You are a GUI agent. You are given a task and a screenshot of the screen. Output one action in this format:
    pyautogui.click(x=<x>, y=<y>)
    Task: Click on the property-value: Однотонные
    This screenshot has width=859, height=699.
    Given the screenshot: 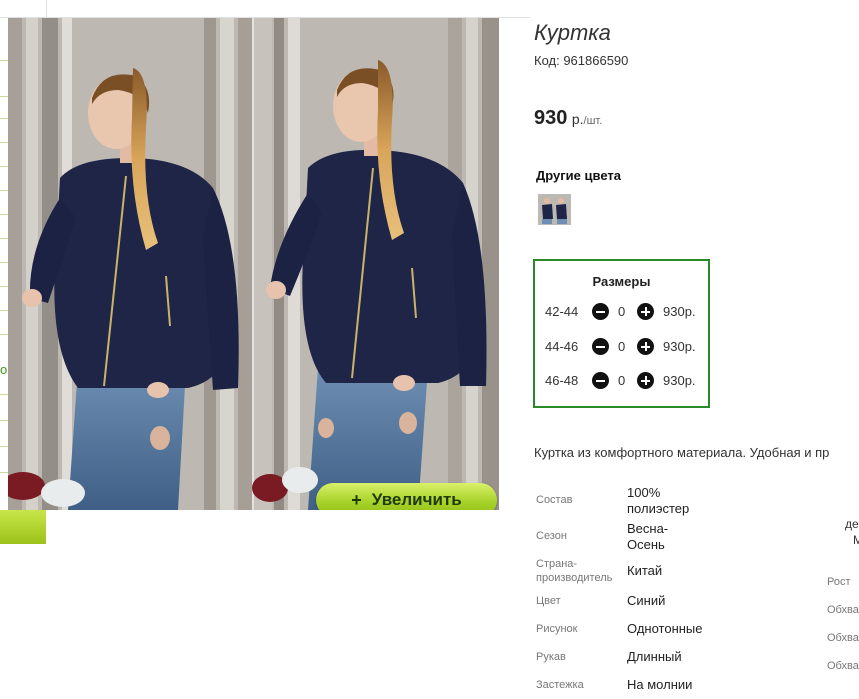 What is the action you would take?
    pyautogui.click(x=665, y=628)
    